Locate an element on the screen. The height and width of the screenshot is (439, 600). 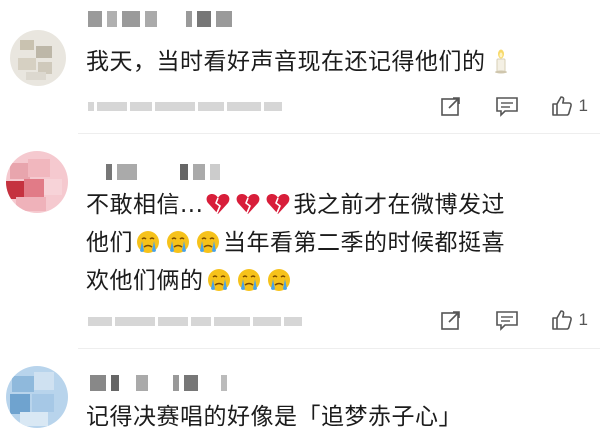
text-line: 不敢相信... 我之前才在微博发过 is located at coordinates (326, 205).